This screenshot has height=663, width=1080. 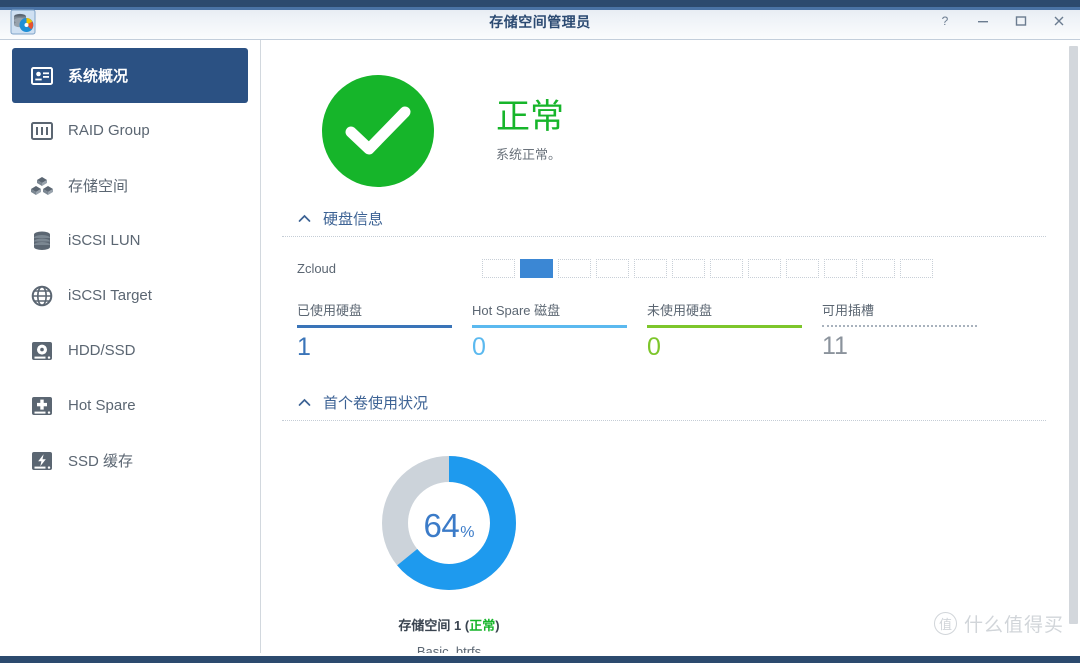 What do you see at coordinates (42, 406) in the screenshot?
I see `hot-spare-icon` at bounding box center [42, 406].